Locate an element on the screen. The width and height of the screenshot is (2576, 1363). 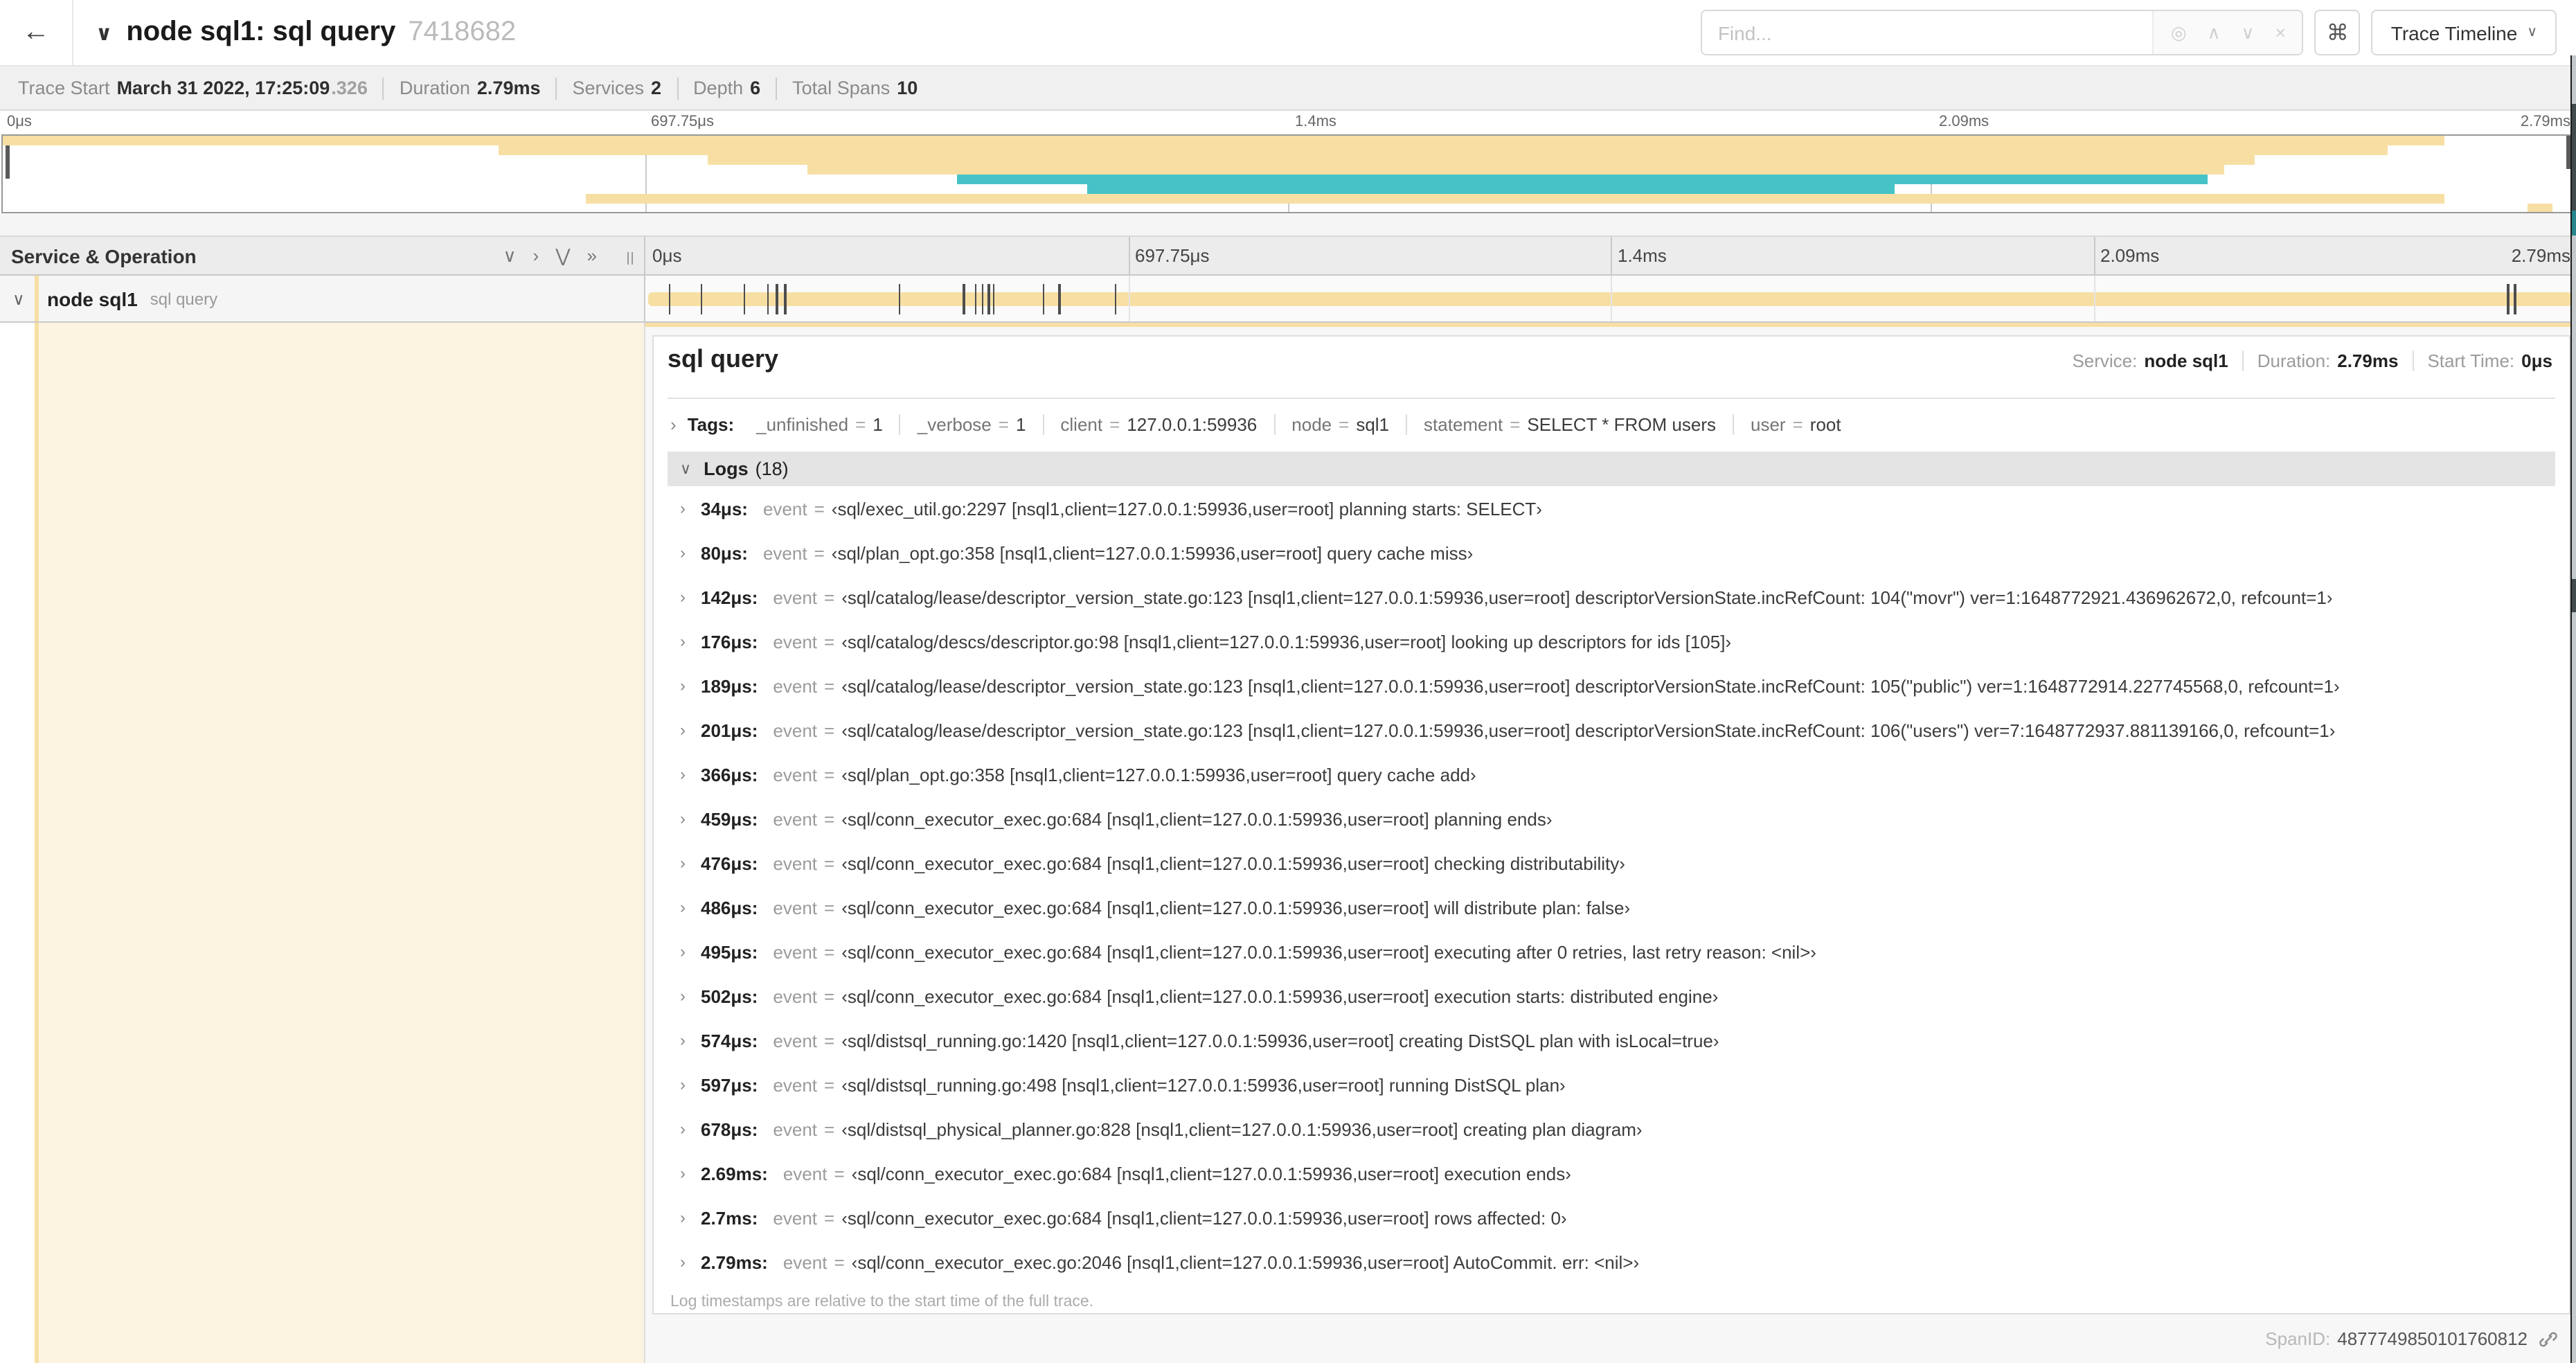
minimap-tick-label: 0μs is located at coordinates (19, 122).